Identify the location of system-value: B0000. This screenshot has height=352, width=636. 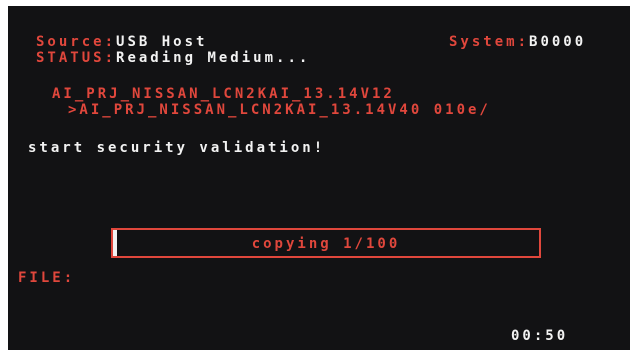
(558, 42).